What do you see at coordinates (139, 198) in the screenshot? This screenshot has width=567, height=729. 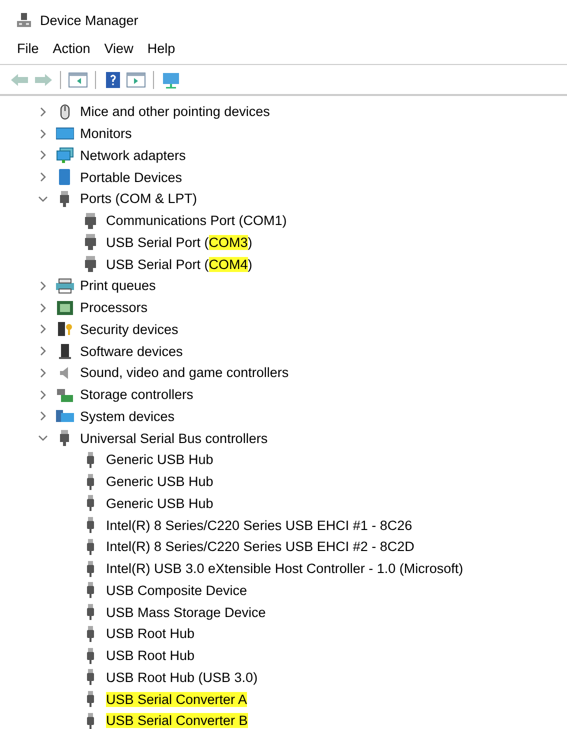 I see `category-label: Ports (COM & LPT)` at bounding box center [139, 198].